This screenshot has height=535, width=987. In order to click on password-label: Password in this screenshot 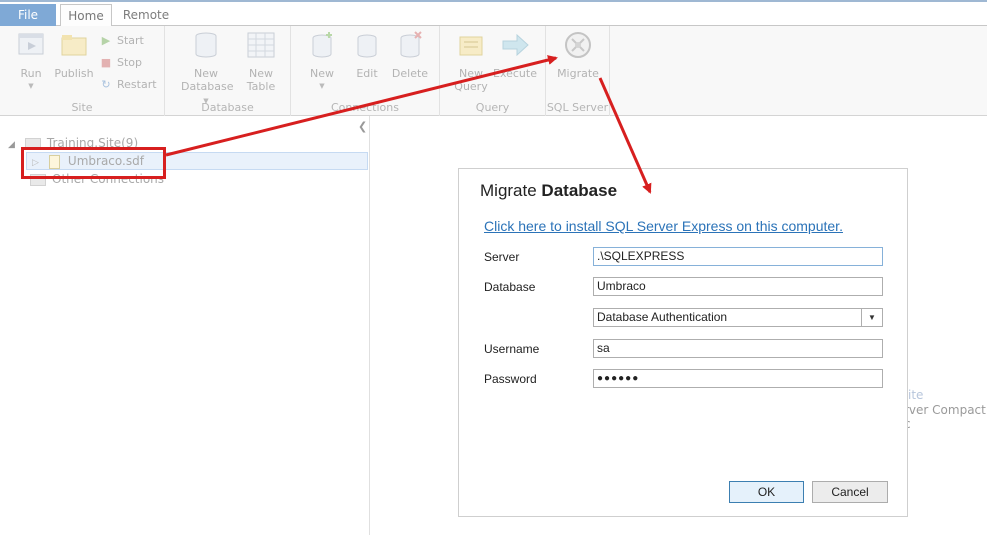, I will do `click(510, 379)`.